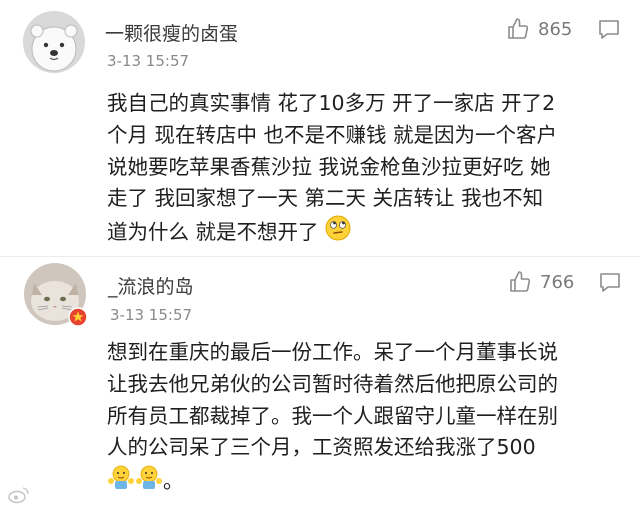  What do you see at coordinates (557, 282) in the screenshot?
I see `like-count: 766` at bounding box center [557, 282].